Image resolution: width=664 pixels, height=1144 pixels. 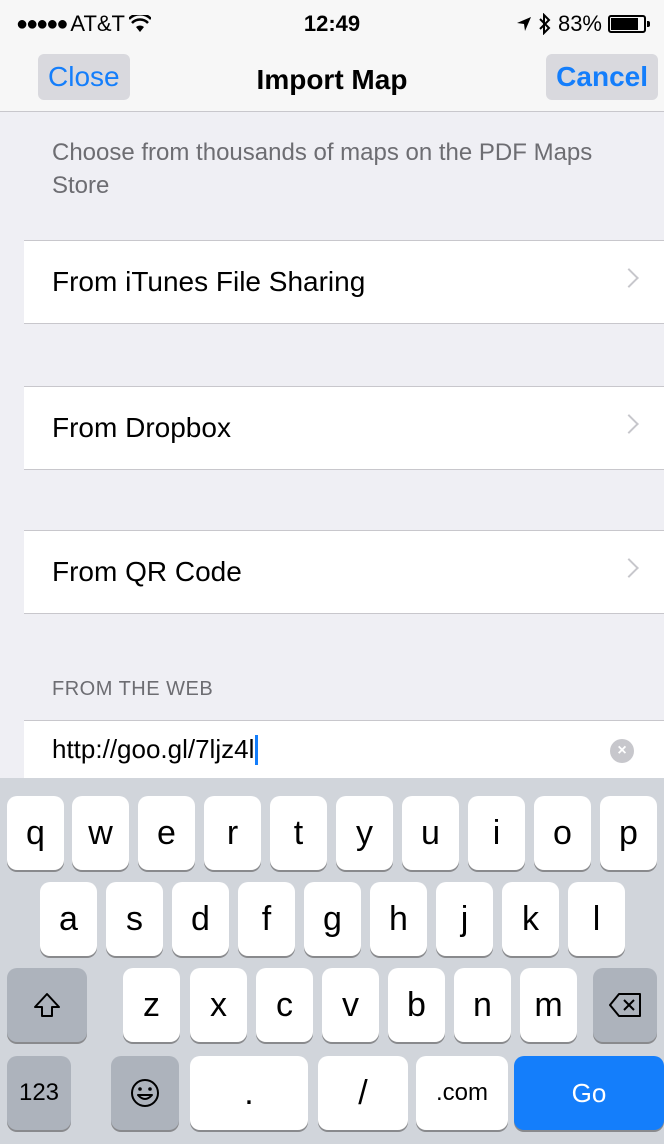 I want to click on key-r: r, so click(x=232, y=833).